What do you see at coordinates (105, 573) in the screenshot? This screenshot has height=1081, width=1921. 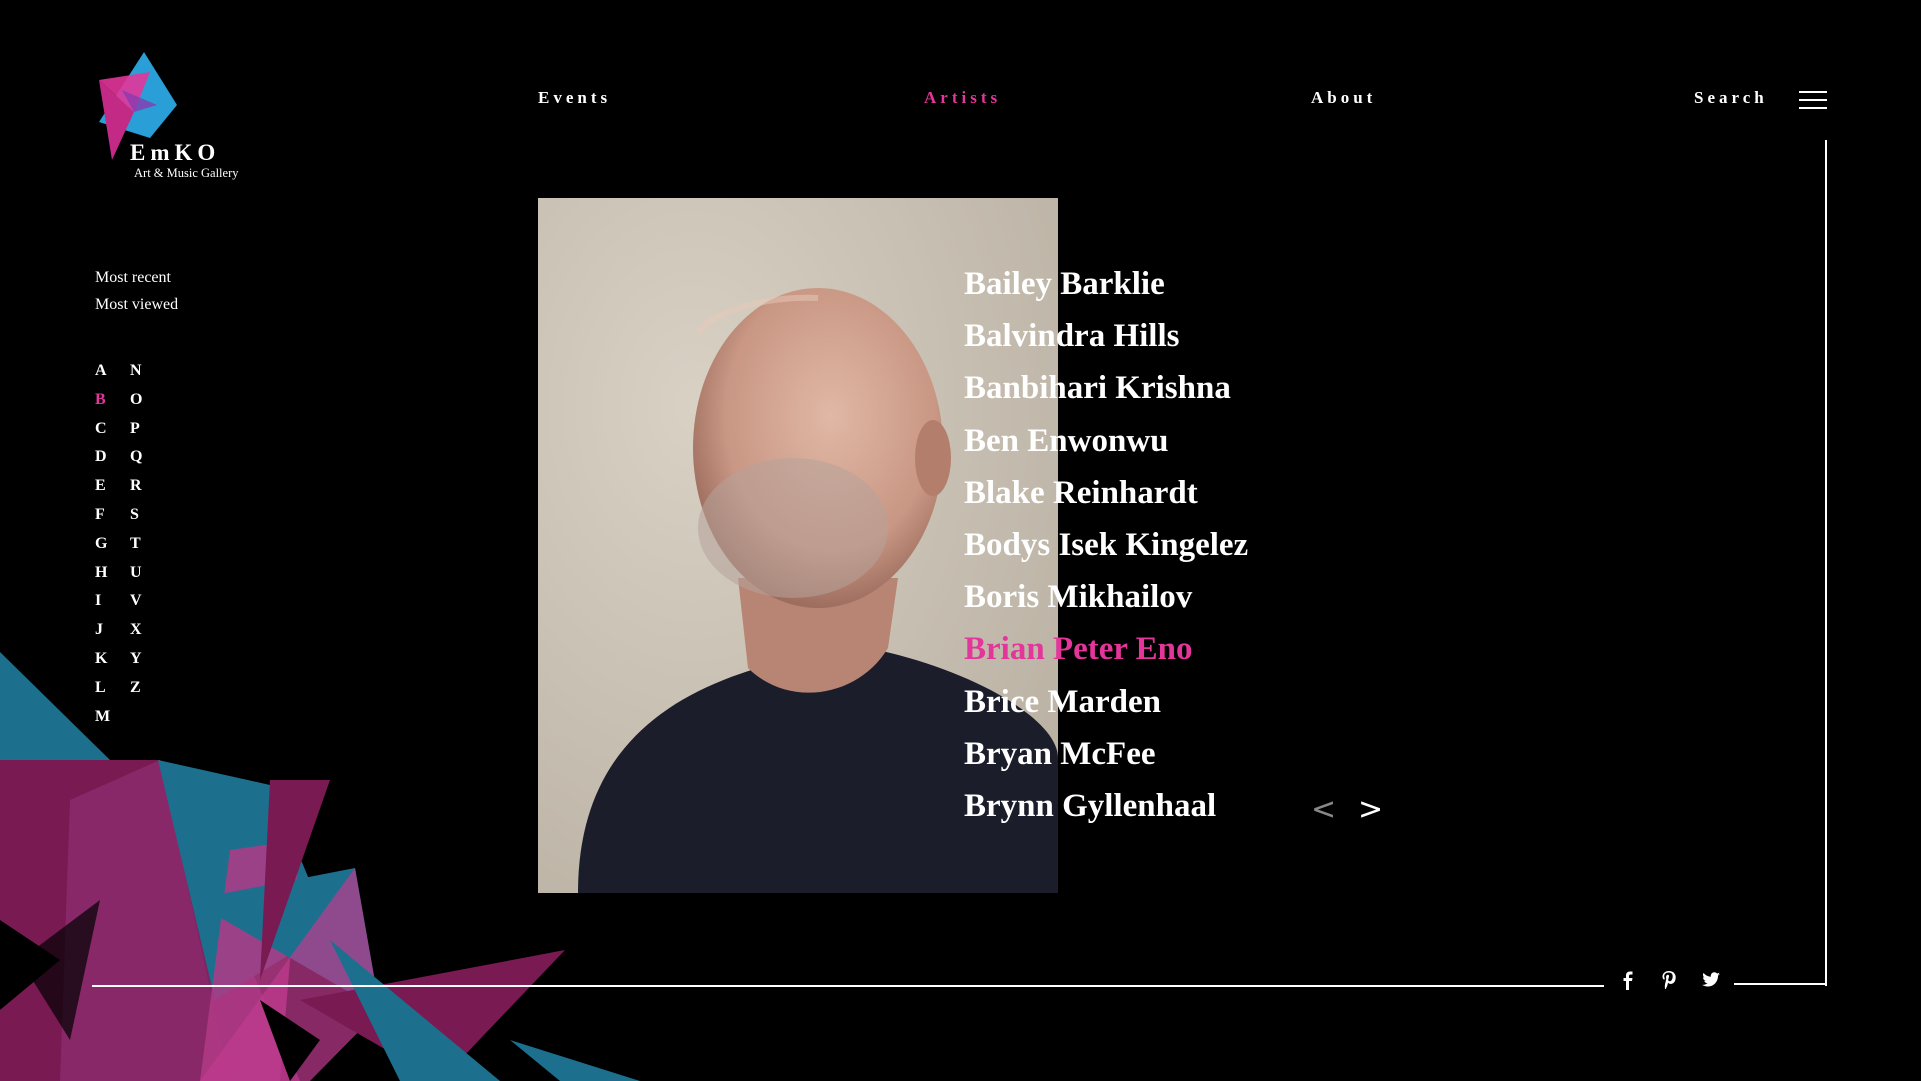 I see `alpha-letter-h: H` at bounding box center [105, 573].